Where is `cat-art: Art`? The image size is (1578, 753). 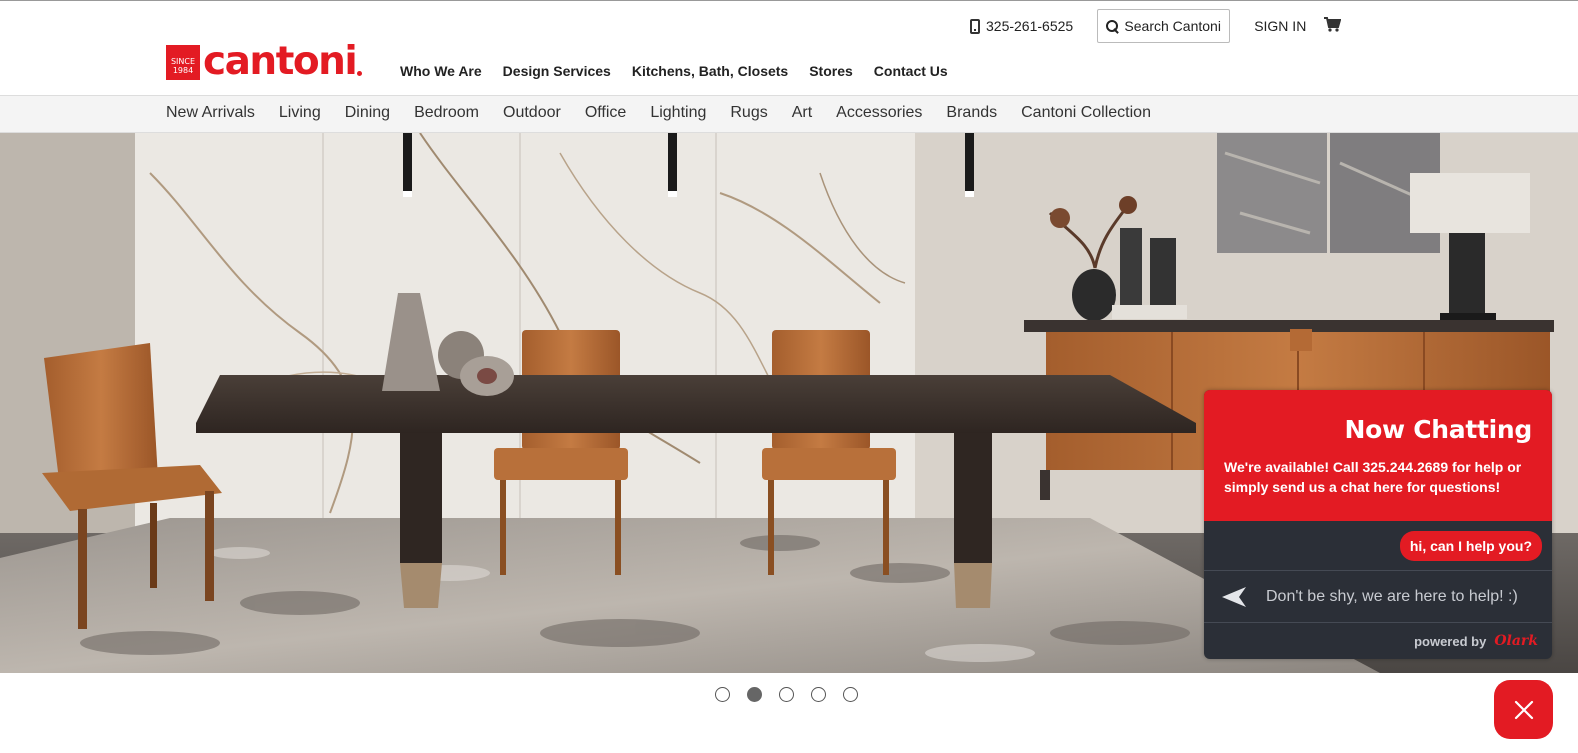 cat-art: Art is located at coordinates (802, 113).